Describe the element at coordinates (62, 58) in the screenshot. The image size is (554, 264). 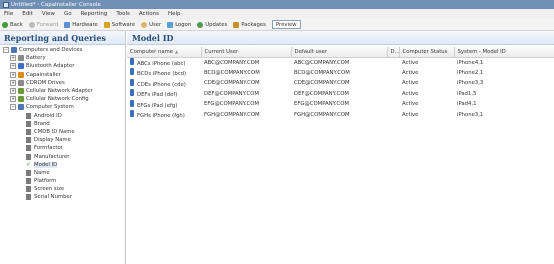
I see `tree-item: + Battery` at that location.